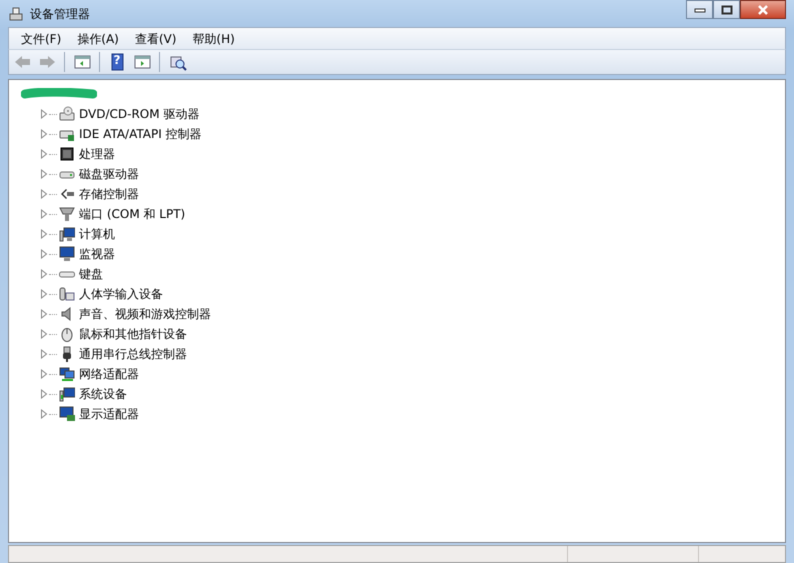  Describe the element at coordinates (103, 394) in the screenshot. I see `tree-item: 系统设备` at that location.